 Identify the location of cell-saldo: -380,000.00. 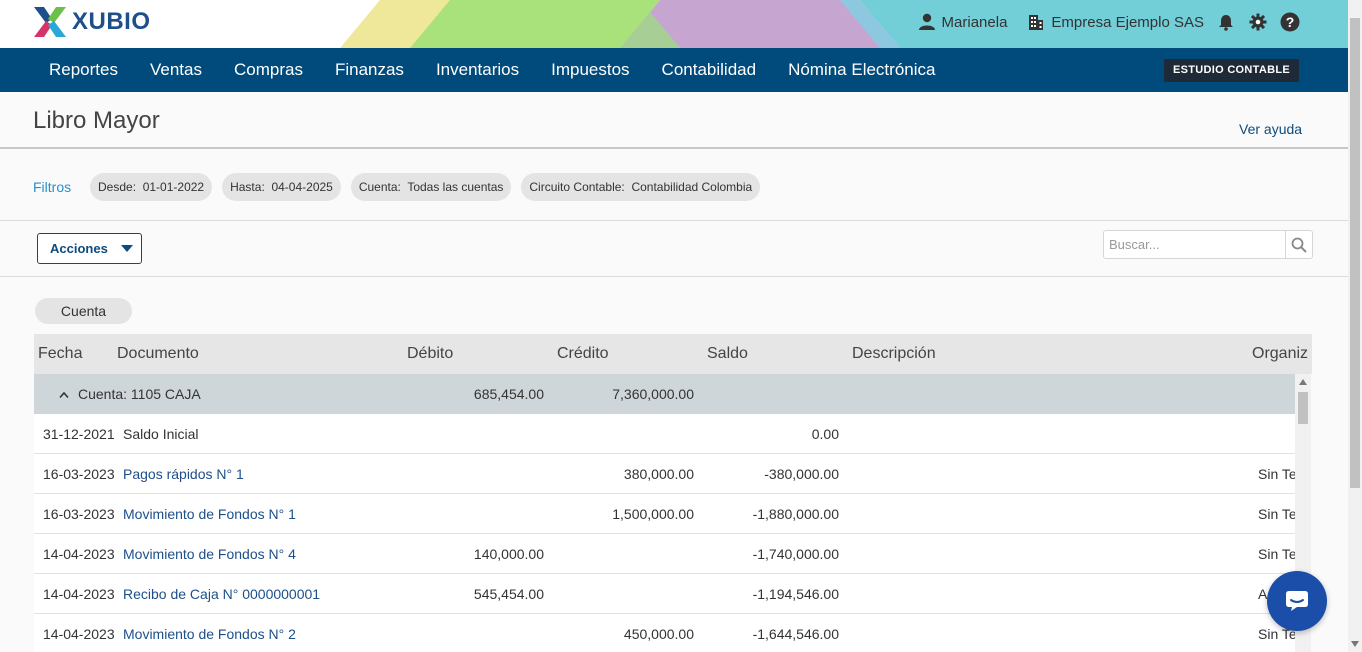
(801, 474).